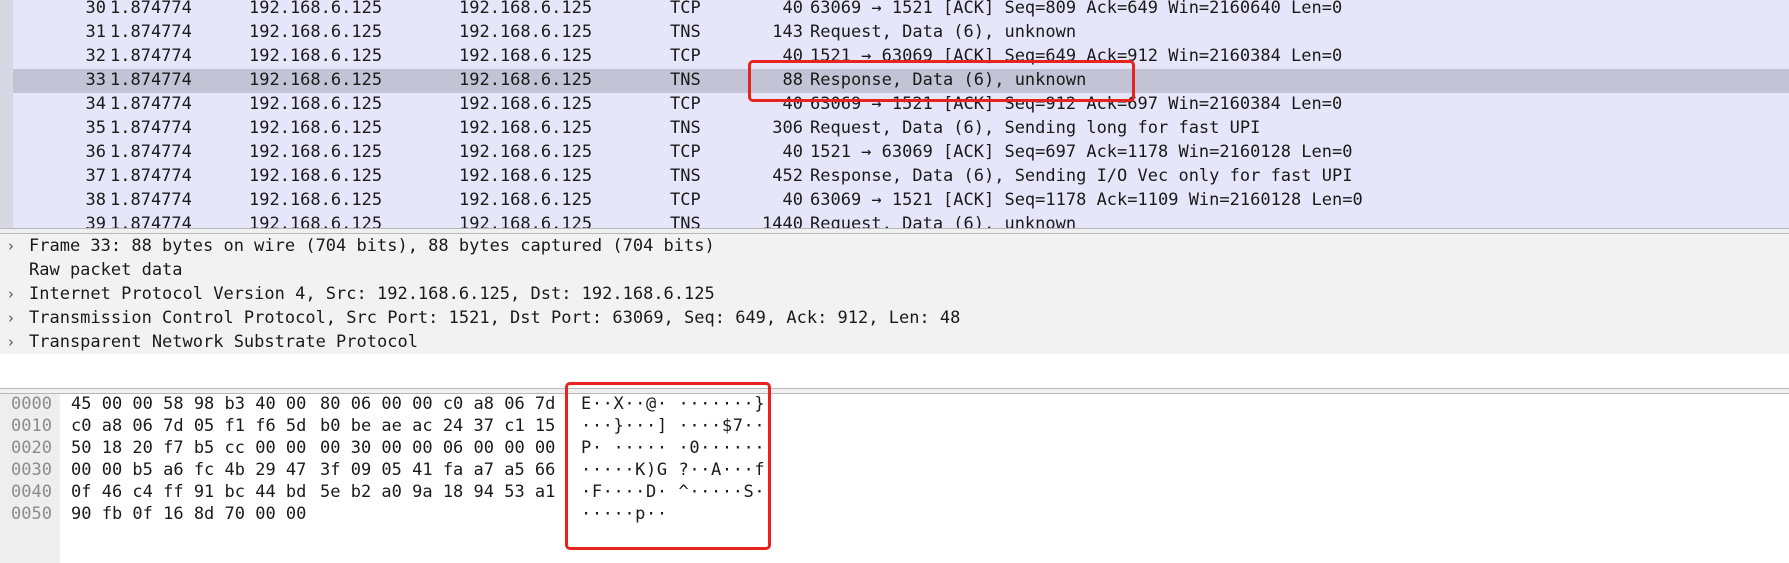  What do you see at coordinates (894, 270) in the screenshot?
I see `detail-tree-item: Raw packet data` at bounding box center [894, 270].